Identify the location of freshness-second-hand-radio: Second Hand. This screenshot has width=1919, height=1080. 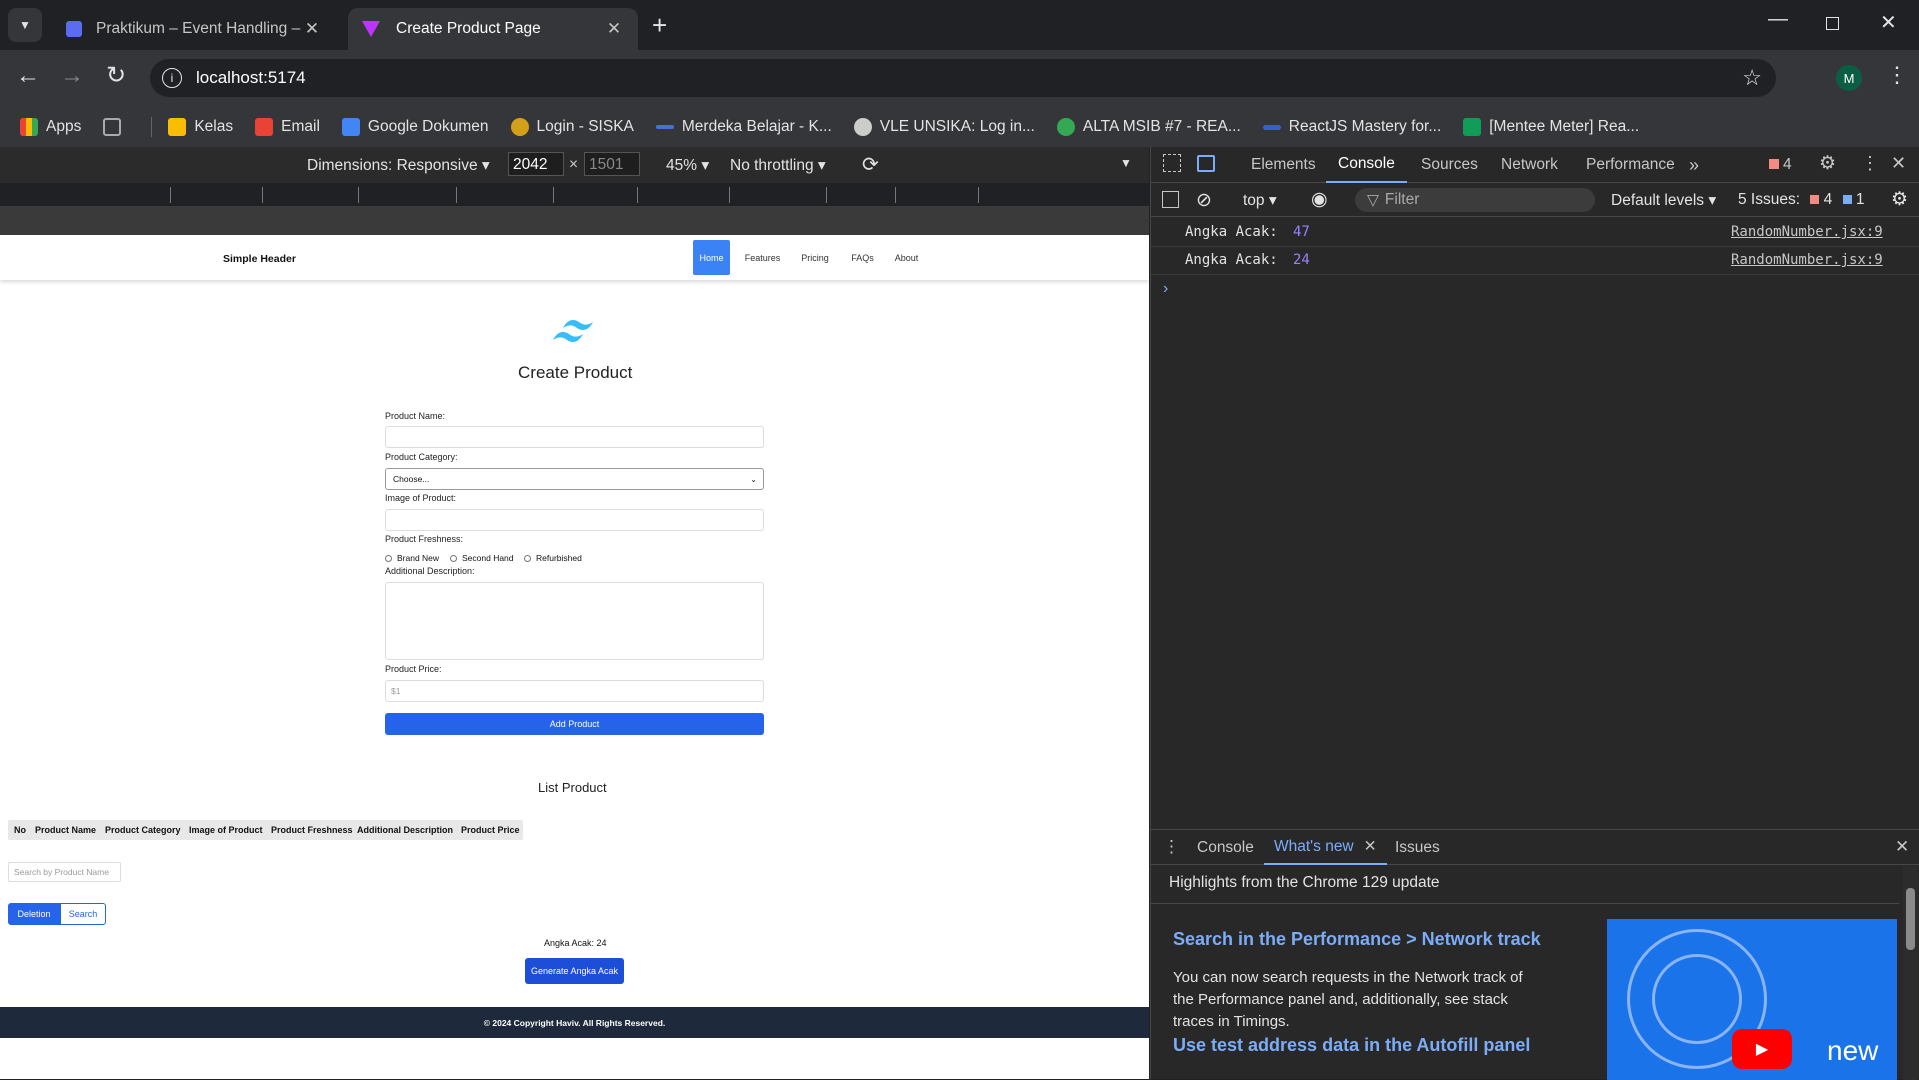
(482, 558).